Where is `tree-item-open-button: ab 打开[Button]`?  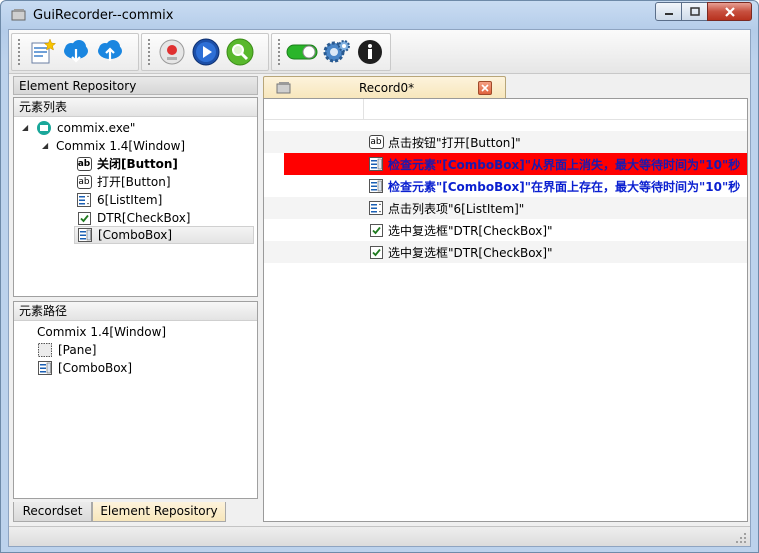 tree-item-open-button: ab 打开[Button] is located at coordinates (123, 182).